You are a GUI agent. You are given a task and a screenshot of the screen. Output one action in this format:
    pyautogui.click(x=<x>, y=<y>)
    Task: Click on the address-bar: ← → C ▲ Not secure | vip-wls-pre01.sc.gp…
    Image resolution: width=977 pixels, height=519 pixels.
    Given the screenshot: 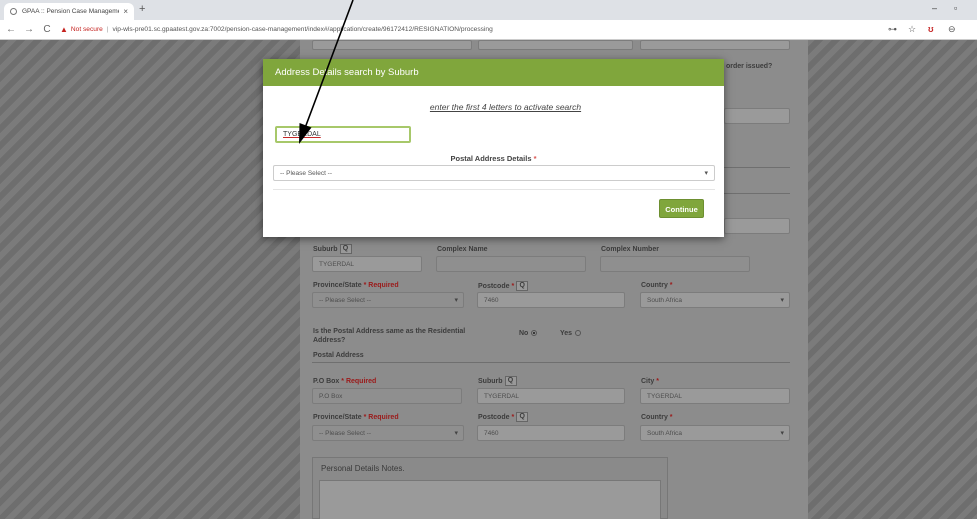 What is the action you would take?
    pyautogui.click(x=488, y=30)
    